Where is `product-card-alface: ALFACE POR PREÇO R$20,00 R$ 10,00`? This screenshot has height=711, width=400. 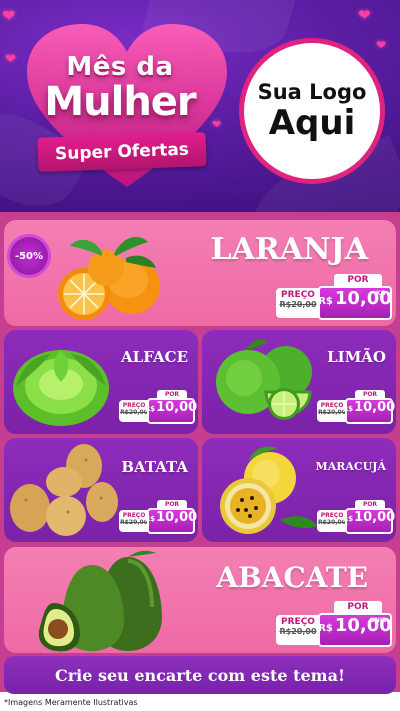
product-card-alface: ALFACE POR PREÇO R$20,00 R$ 10,00 is located at coordinates (101, 382).